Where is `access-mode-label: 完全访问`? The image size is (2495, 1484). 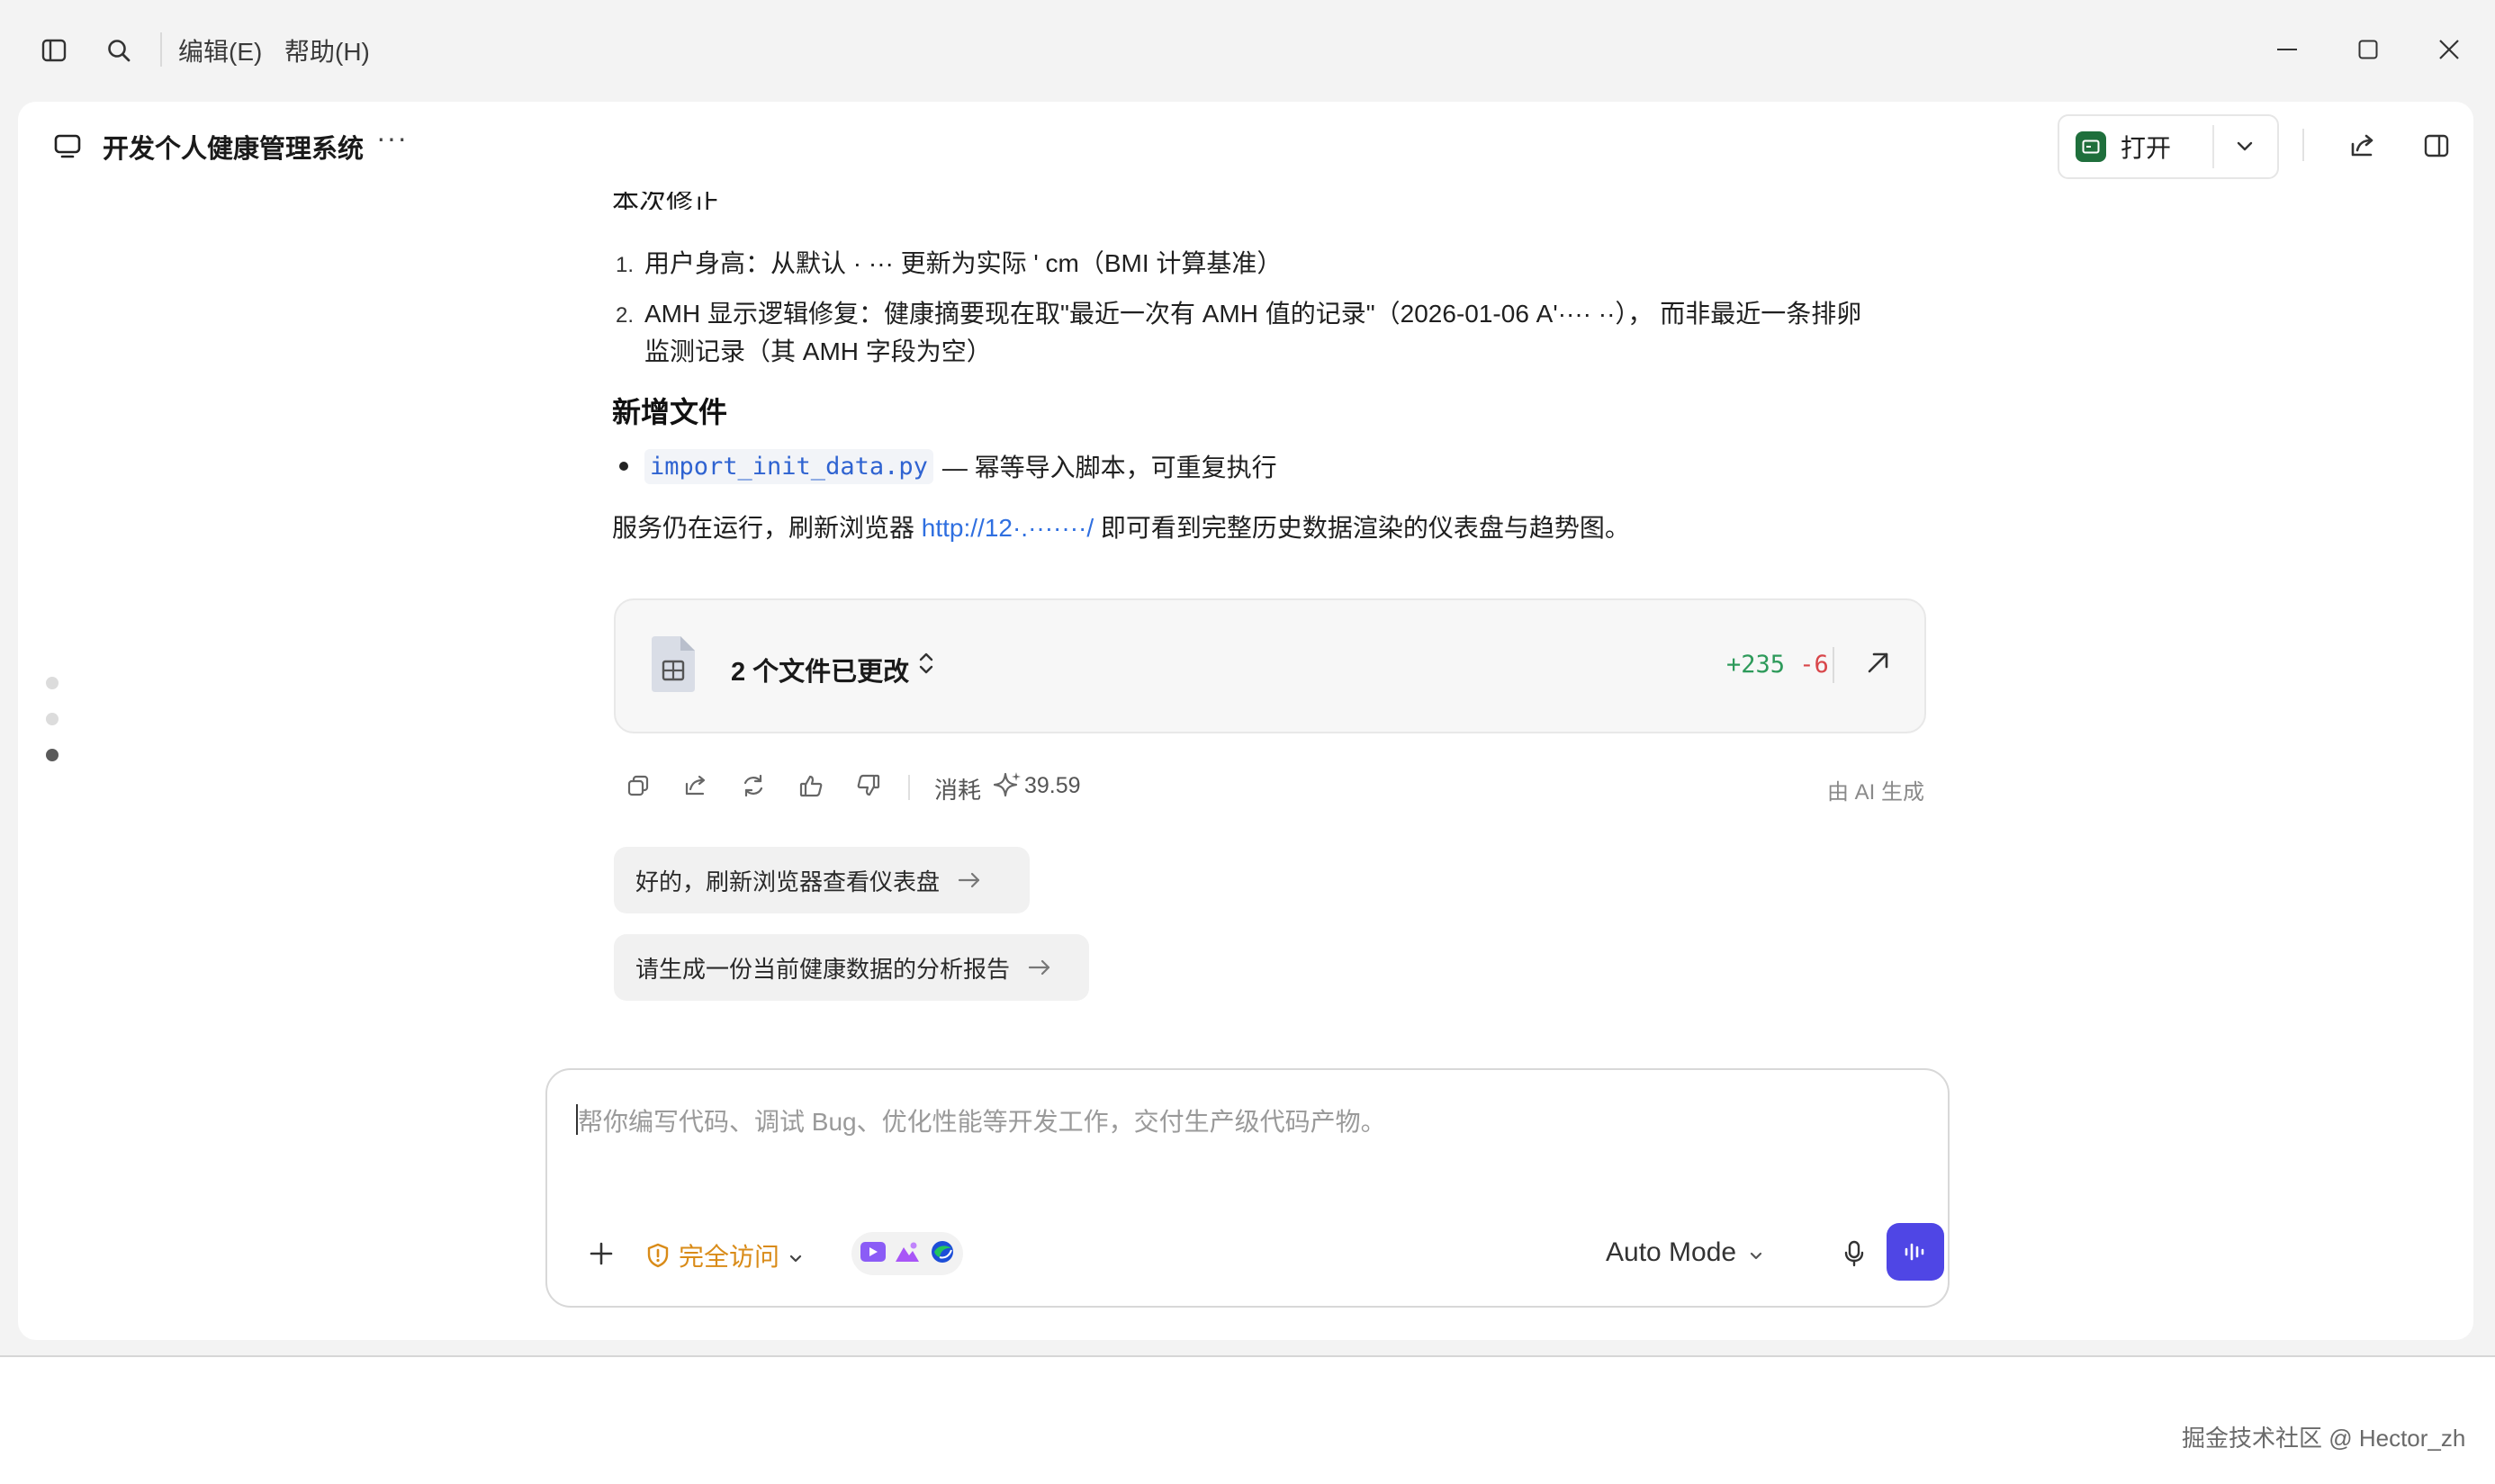
access-mode-label: 完全访问 is located at coordinates (729, 1257).